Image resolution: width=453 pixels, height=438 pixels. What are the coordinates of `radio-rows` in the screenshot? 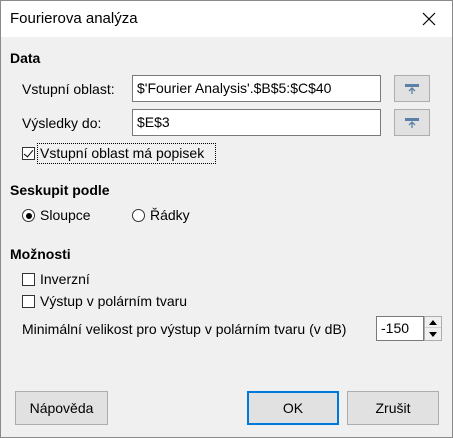 It's located at (138, 215).